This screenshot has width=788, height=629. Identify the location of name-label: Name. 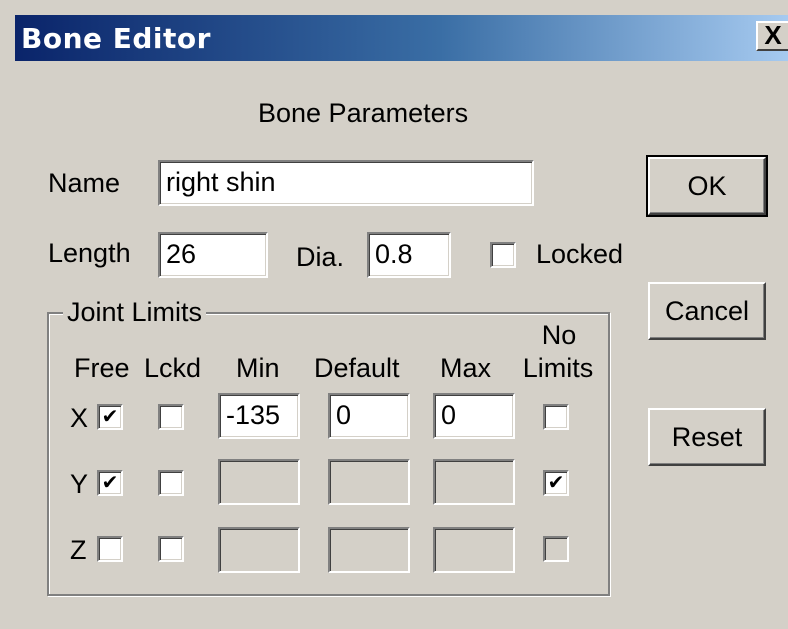
(84, 183).